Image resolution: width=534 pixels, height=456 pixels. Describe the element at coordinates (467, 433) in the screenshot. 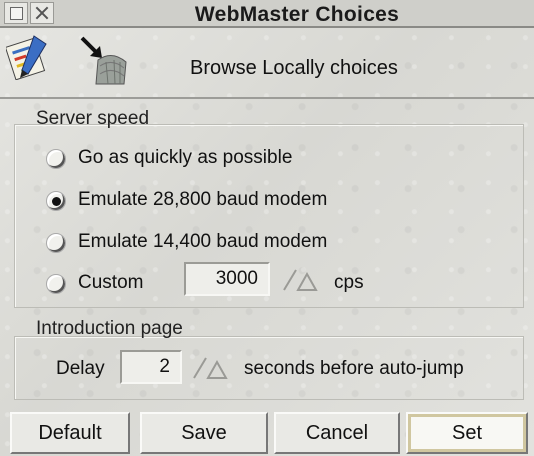

I see `set-button: Set` at that location.